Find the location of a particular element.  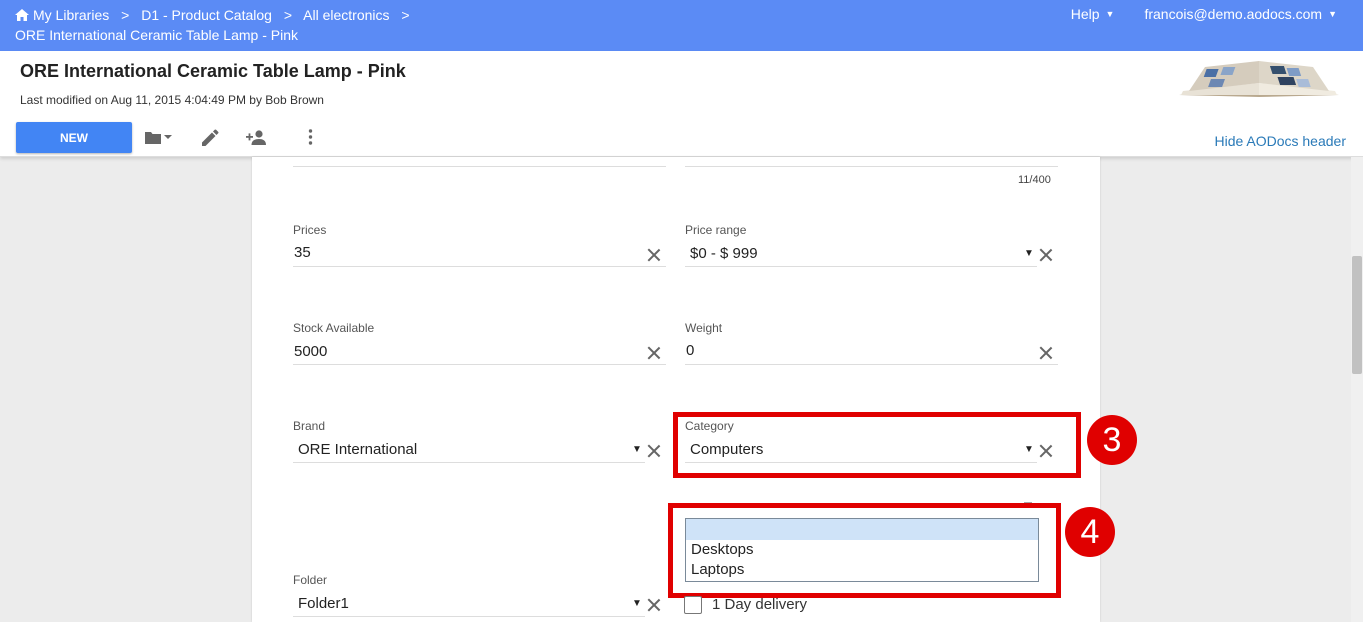

clear-folder-icon is located at coordinates (654, 605).